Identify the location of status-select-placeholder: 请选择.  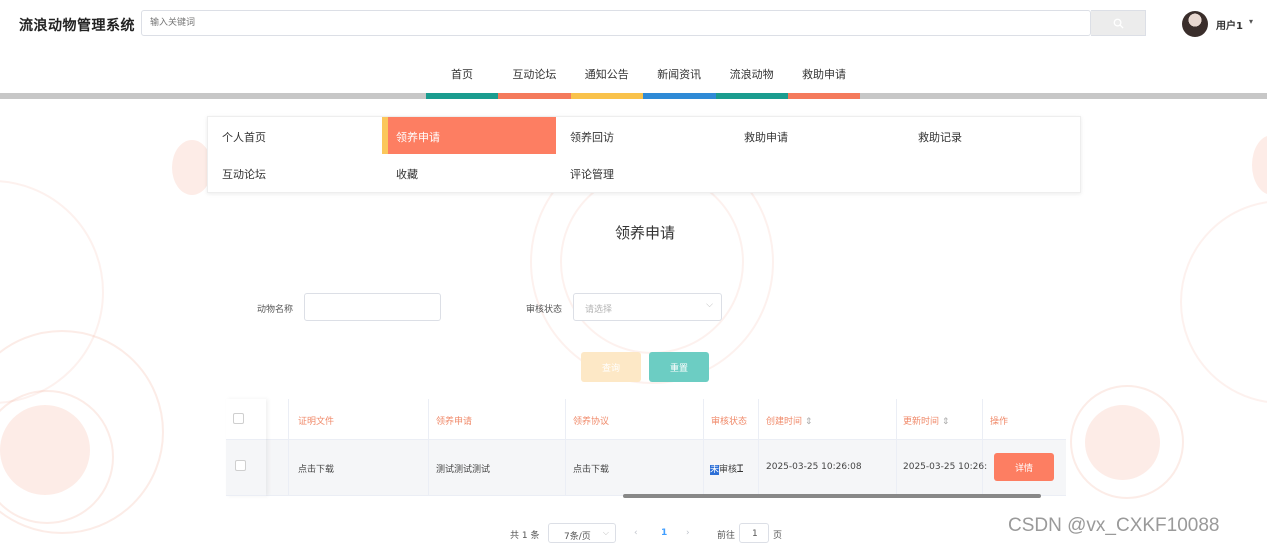
(599, 310).